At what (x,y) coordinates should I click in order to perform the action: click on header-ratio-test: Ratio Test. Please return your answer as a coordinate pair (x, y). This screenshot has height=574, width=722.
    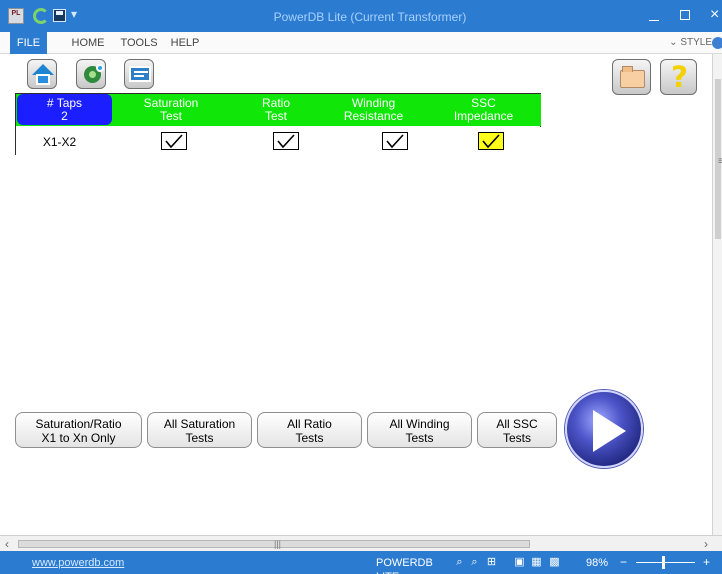
    Looking at the image, I should click on (276, 110).